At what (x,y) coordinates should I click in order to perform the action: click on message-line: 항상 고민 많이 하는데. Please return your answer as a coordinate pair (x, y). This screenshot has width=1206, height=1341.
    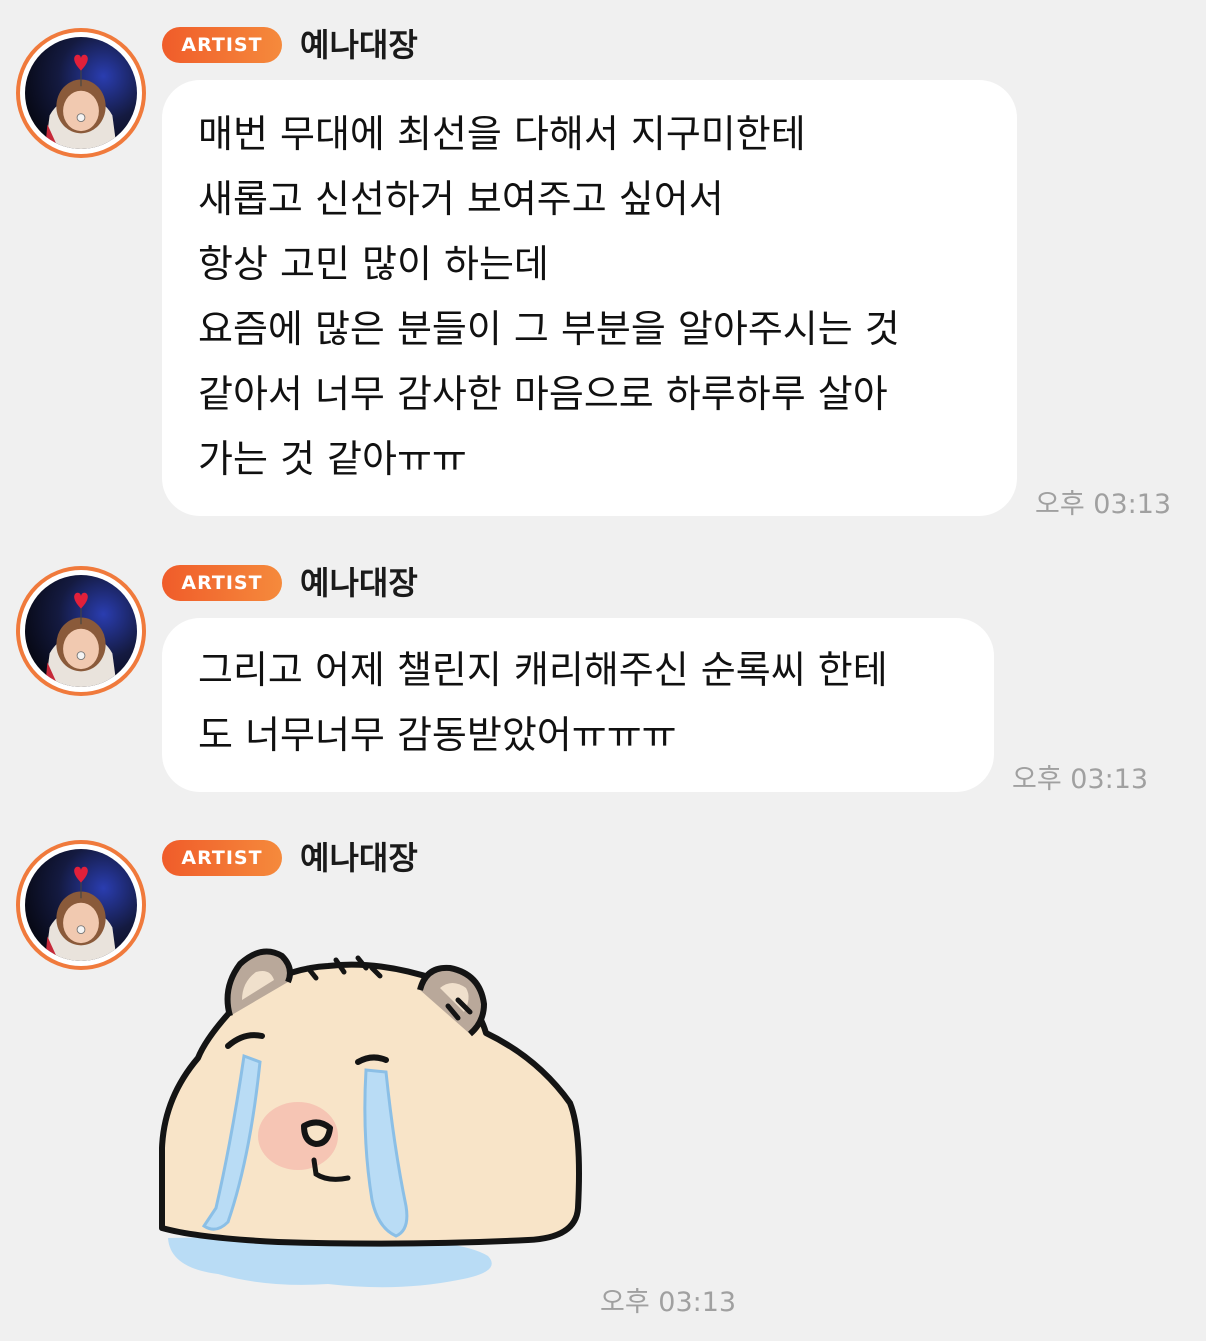
    Looking at the image, I should click on (373, 264).